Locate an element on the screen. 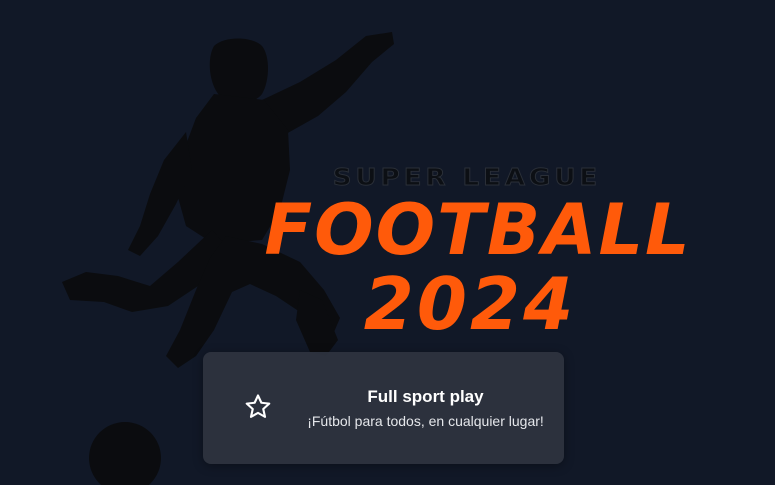 The width and height of the screenshot is (775, 485). brand-super-league: SUPER LEAGUE is located at coordinates (467, 178).